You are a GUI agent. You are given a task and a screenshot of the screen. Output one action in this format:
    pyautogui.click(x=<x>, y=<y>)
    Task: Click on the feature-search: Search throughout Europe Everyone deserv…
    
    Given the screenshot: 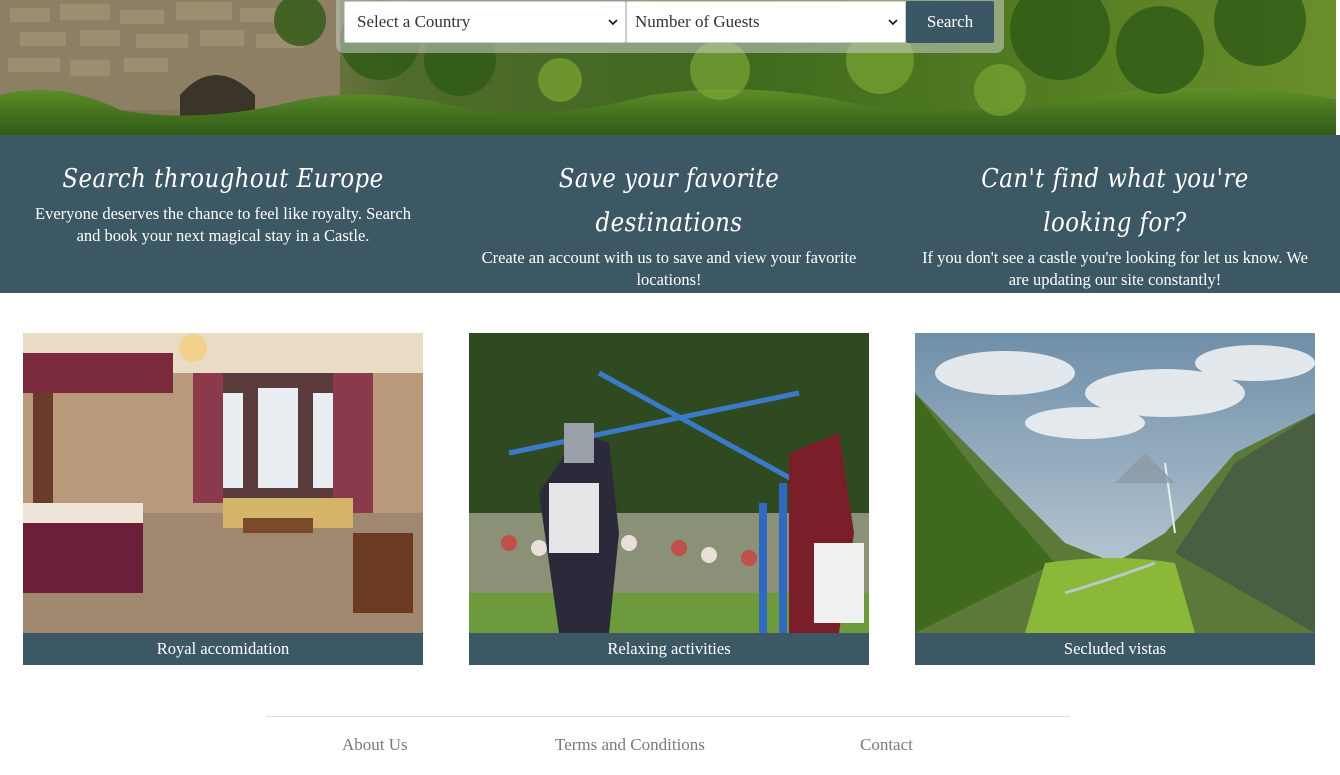 What is the action you would take?
    pyautogui.click(x=223, y=202)
    